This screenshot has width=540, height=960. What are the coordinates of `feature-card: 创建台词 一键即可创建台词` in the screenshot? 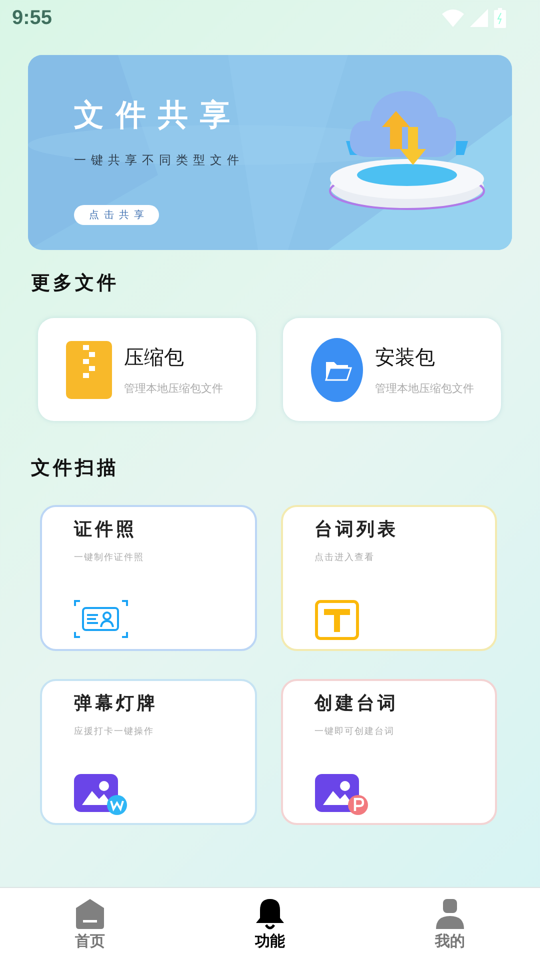 It's located at (388, 752).